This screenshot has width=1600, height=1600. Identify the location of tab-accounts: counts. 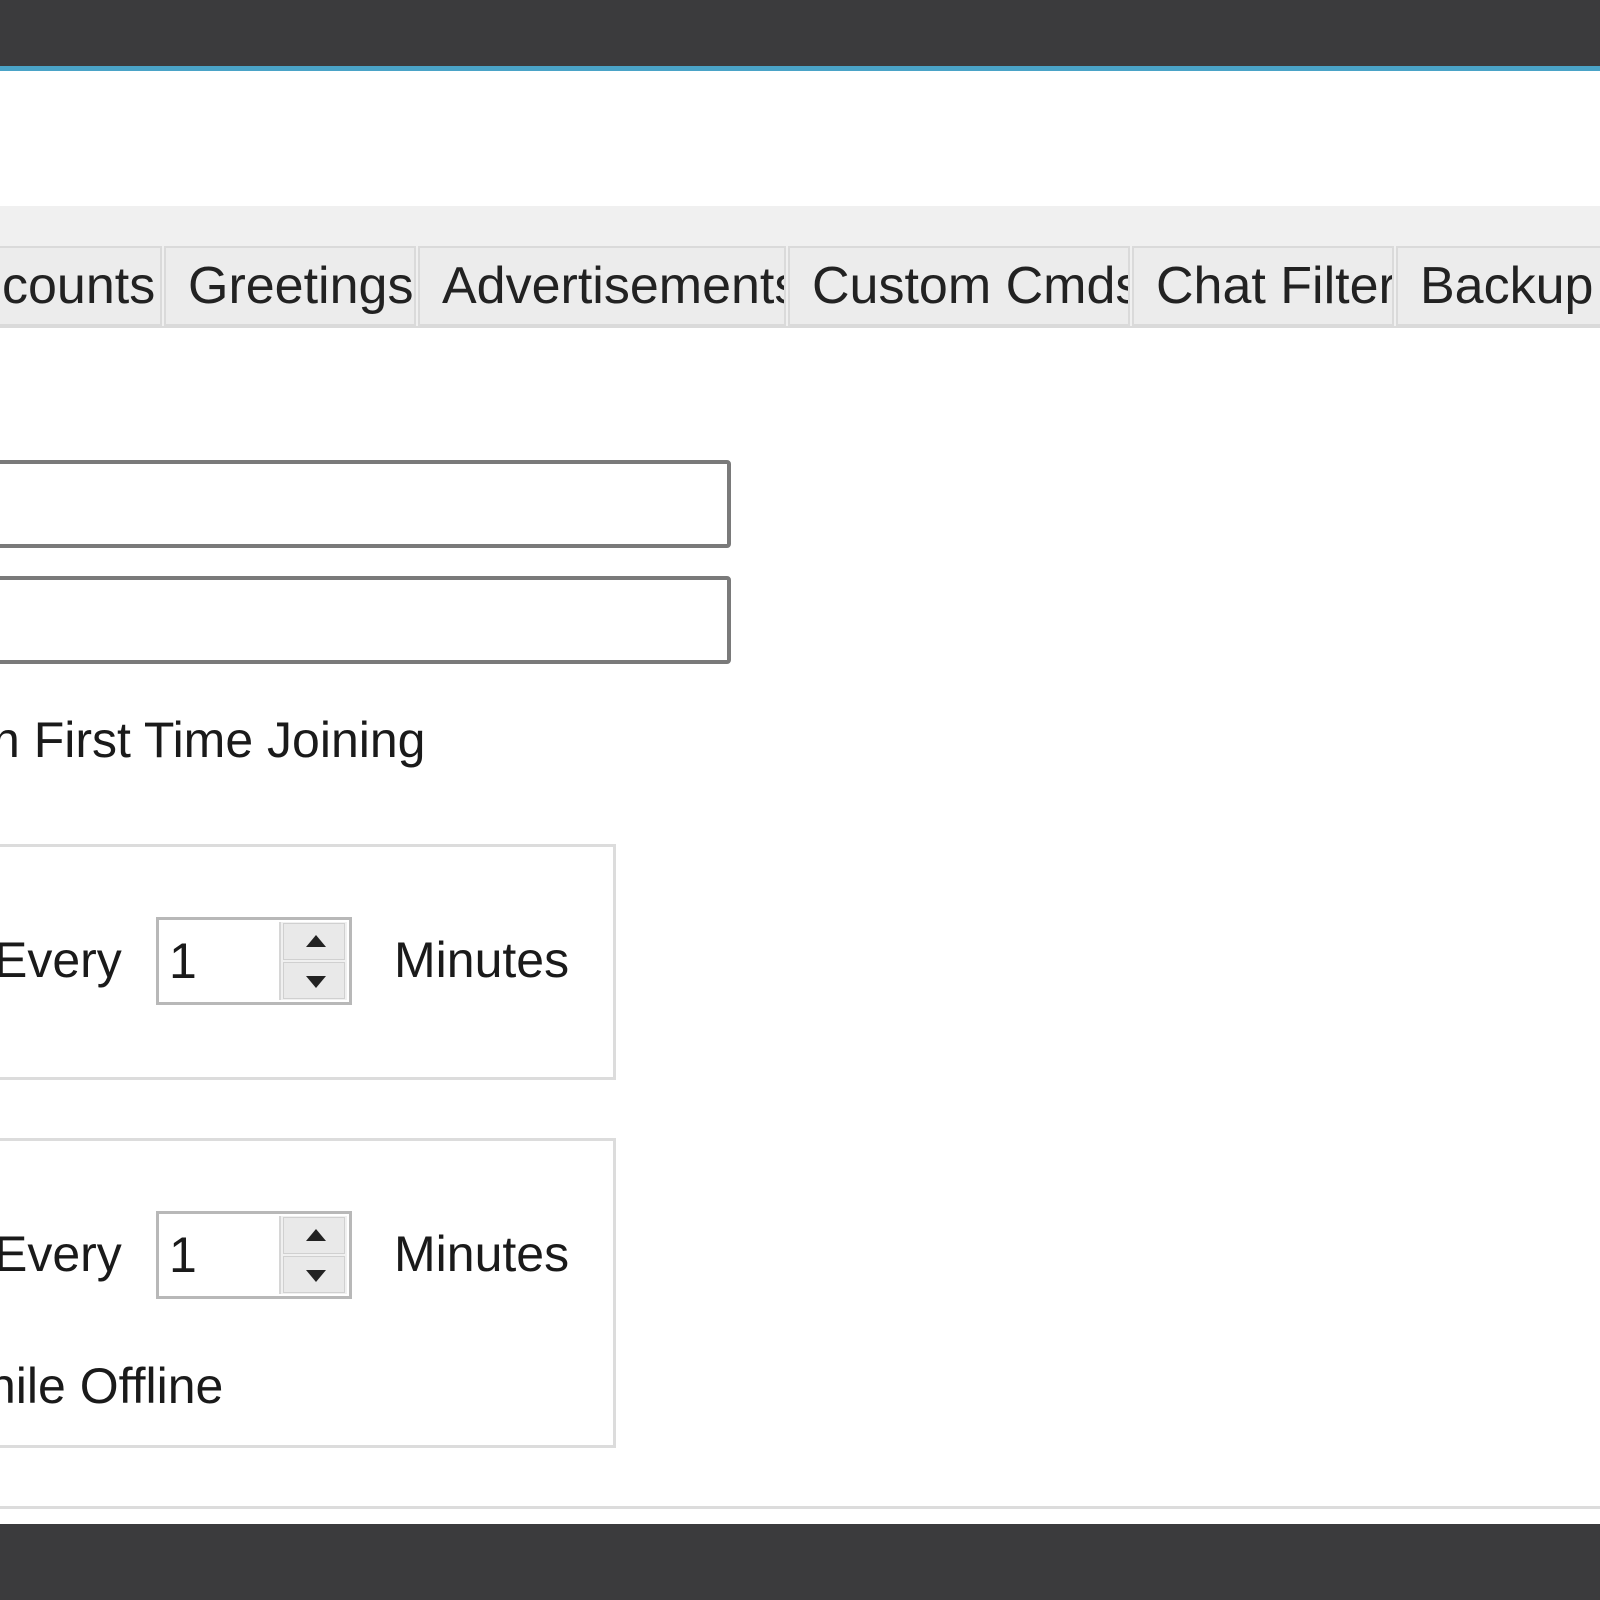
(81, 286).